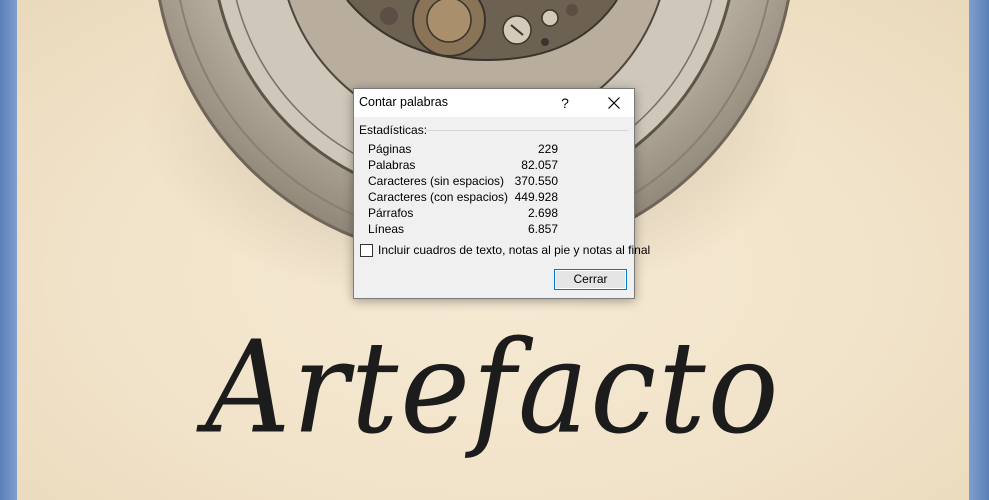 This screenshot has height=500, width=989. Describe the element at coordinates (565, 103) in the screenshot. I see `help-button: ?` at that location.